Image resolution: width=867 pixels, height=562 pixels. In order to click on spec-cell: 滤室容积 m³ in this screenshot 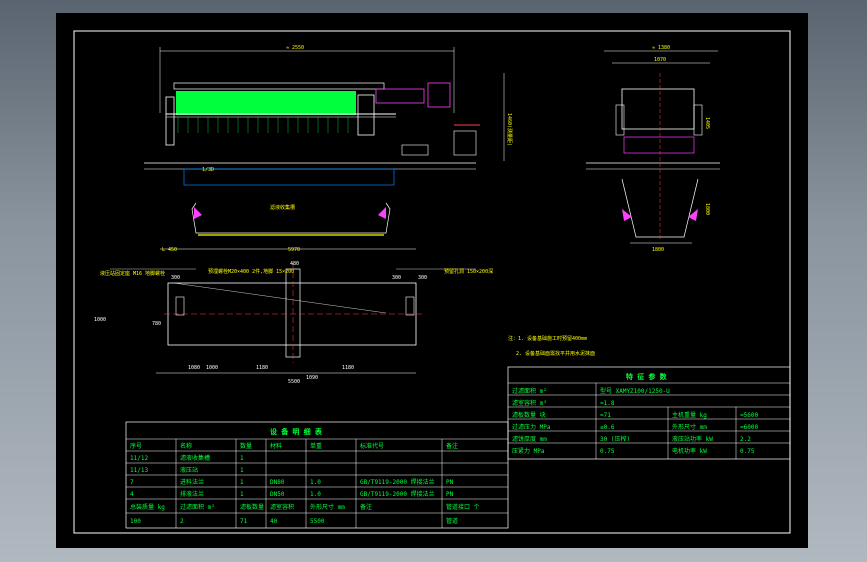, I will do `click(529, 403)`.